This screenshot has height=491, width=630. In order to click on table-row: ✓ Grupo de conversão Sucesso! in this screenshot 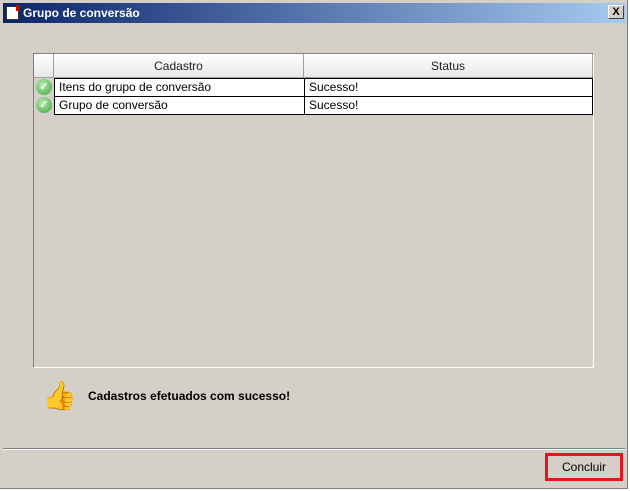, I will do `click(313, 105)`.